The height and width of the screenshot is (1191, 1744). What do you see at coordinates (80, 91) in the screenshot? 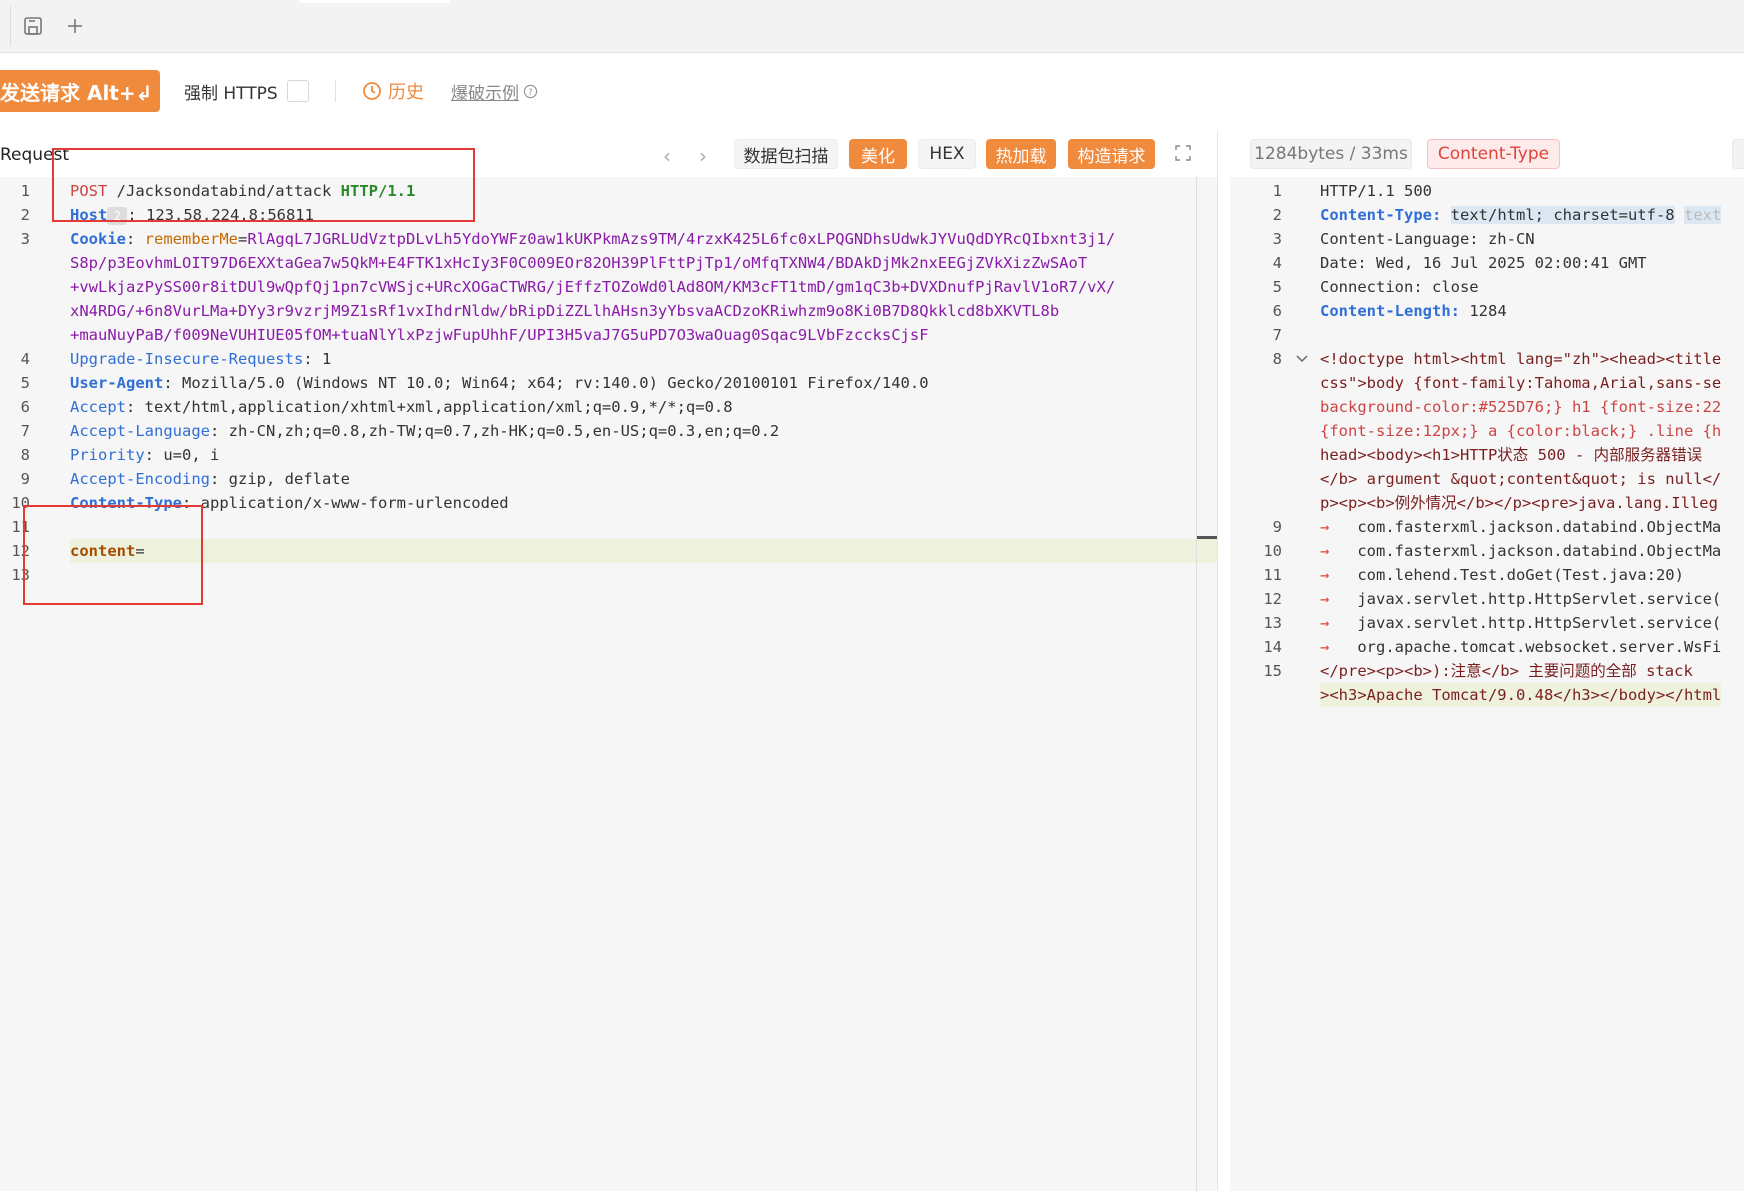
I see `send-request-button: 发送请求 Alt+↲` at bounding box center [80, 91].